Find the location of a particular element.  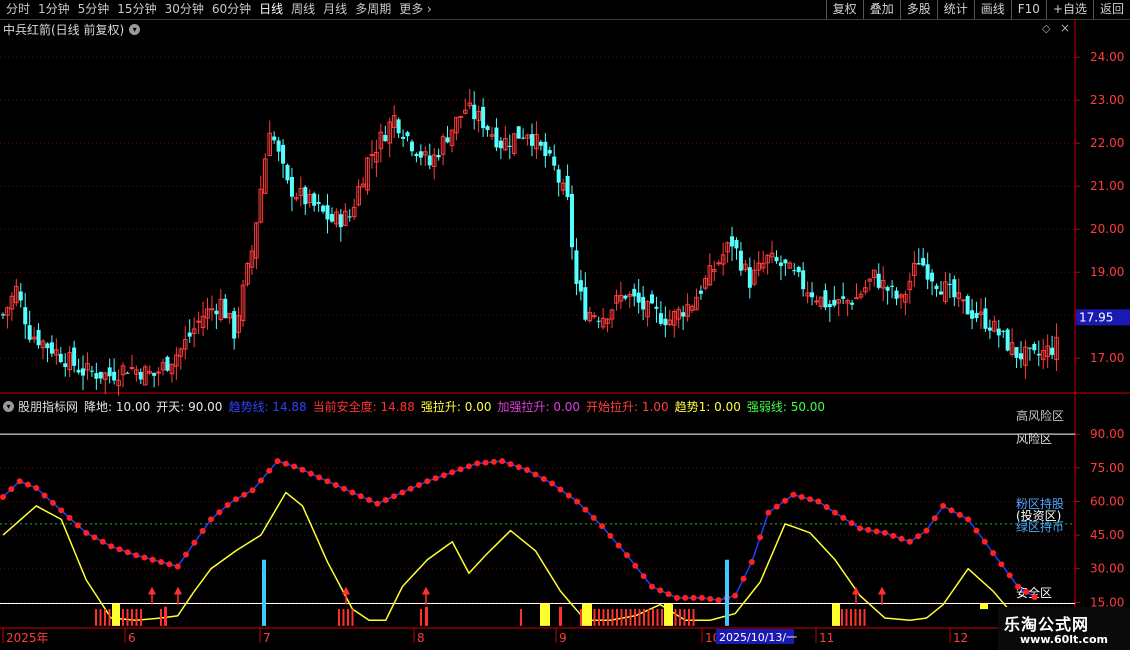

period-tab: 日线 is located at coordinates (271, 9).